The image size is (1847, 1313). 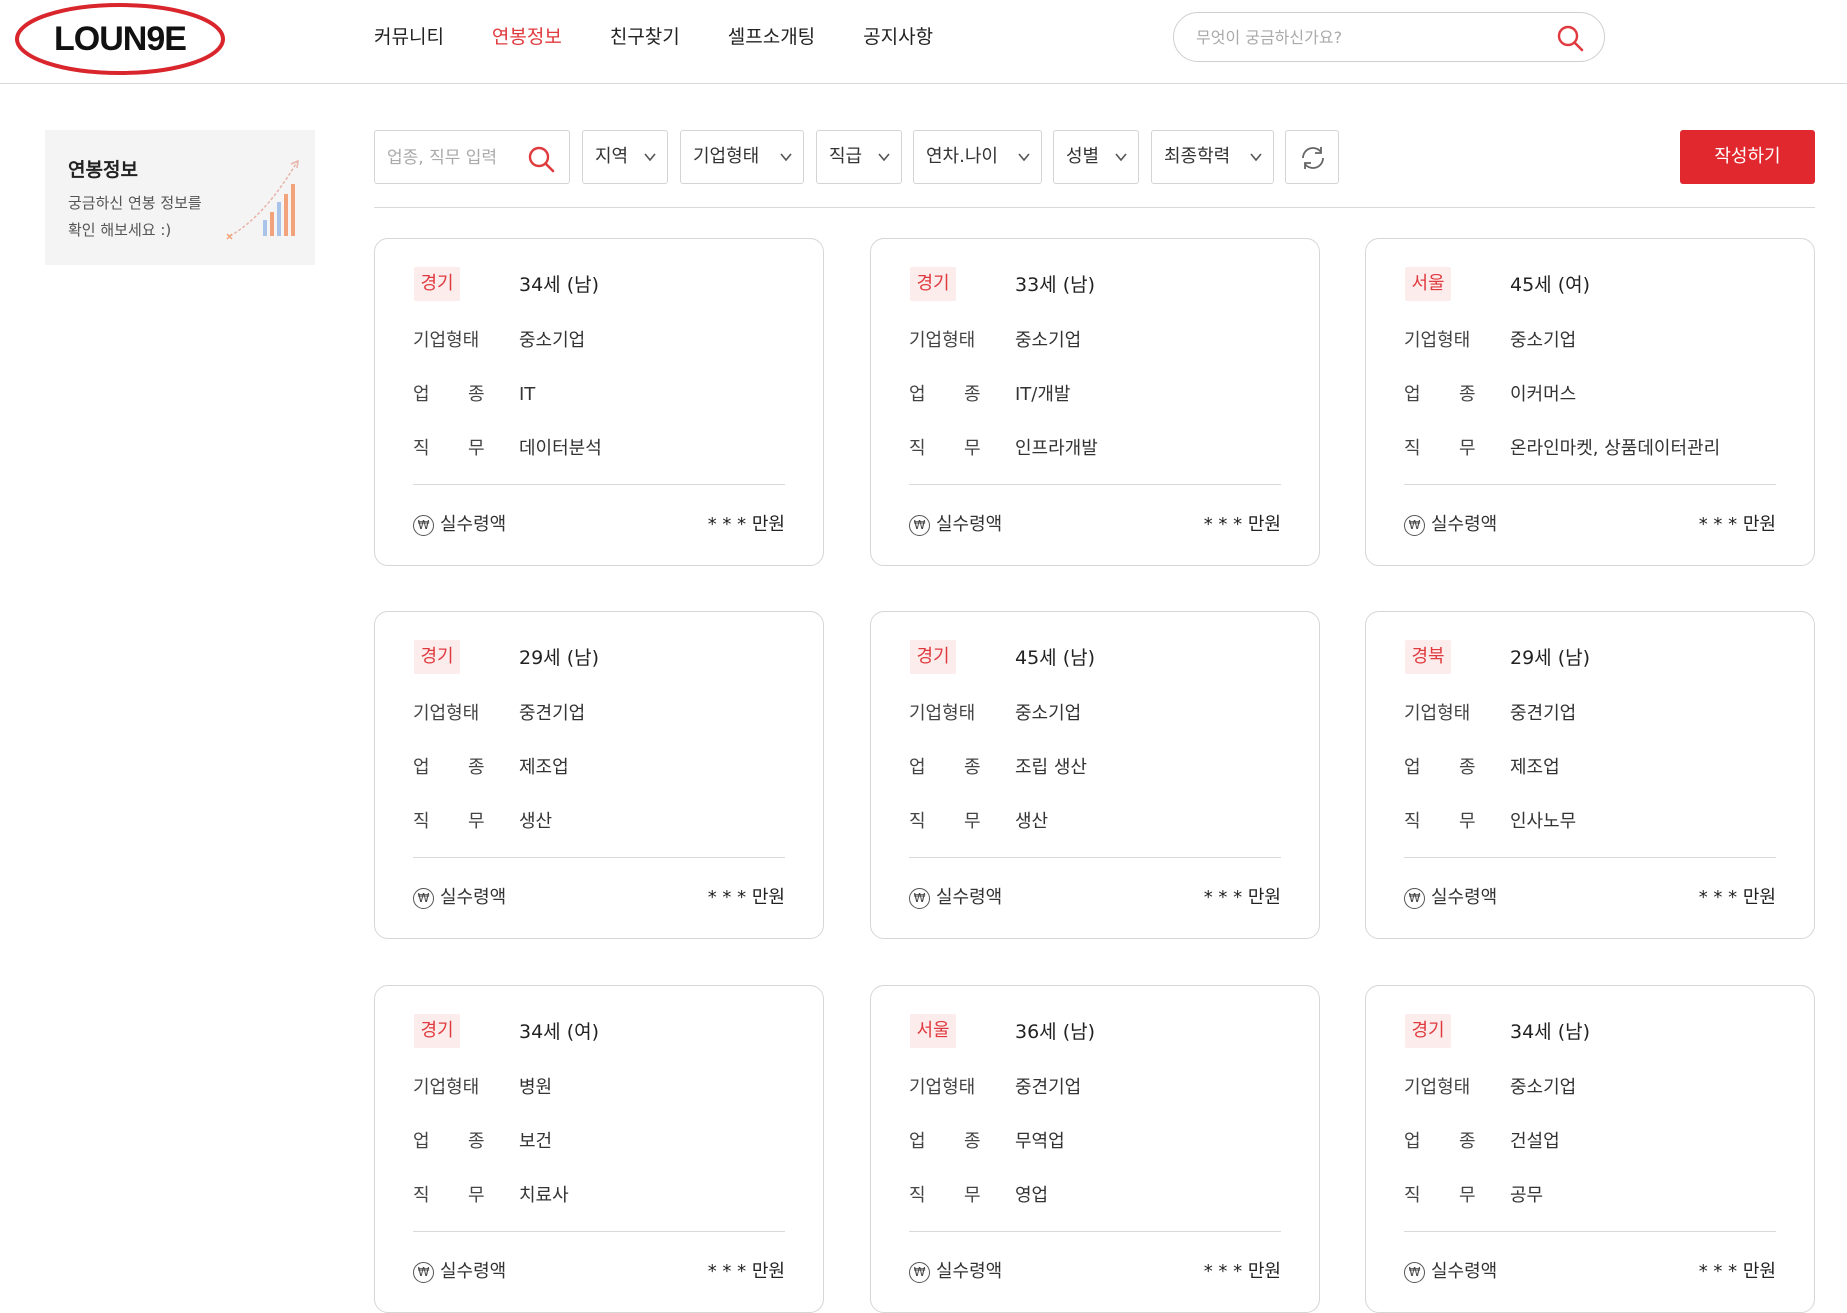 What do you see at coordinates (1428, 657) in the screenshot?
I see `region-badge: 경북` at bounding box center [1428, 657].